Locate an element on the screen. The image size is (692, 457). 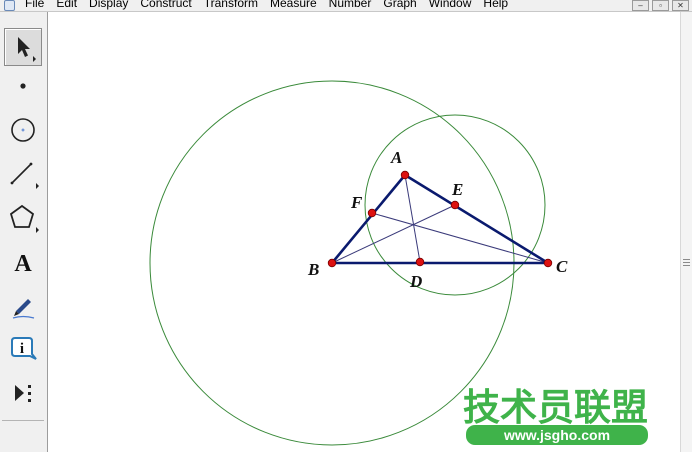
watermark: 技术员联盟 www.jsgho.com is located at coordinates (555, 415).